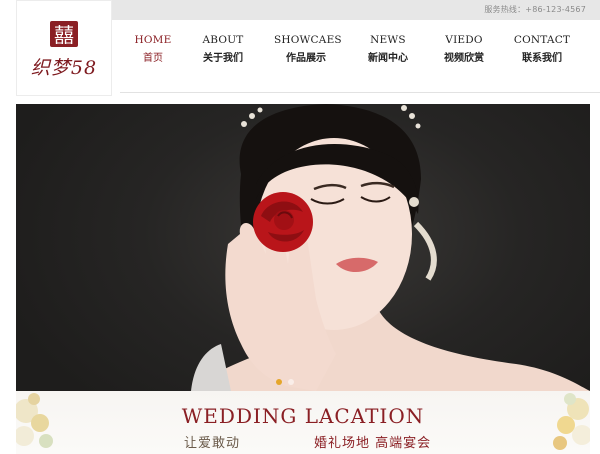  I want to click on nav-home-cn: 首页, so click(153, 58).